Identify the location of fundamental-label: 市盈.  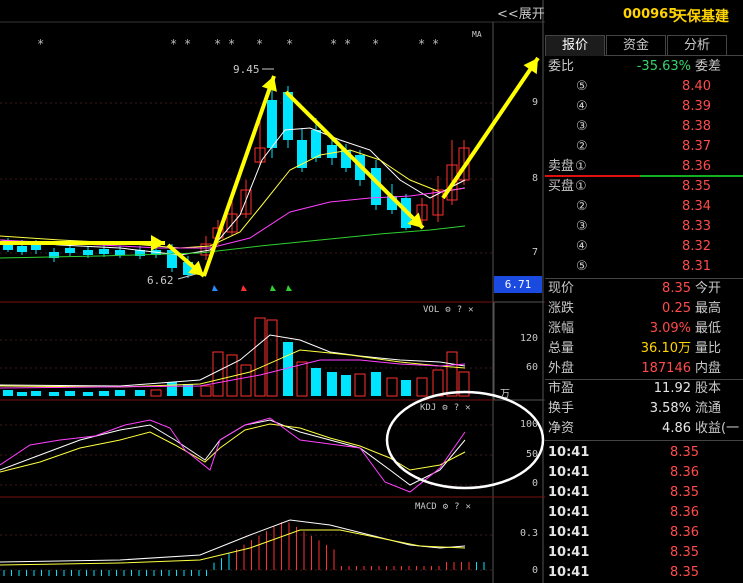
(561, 388).